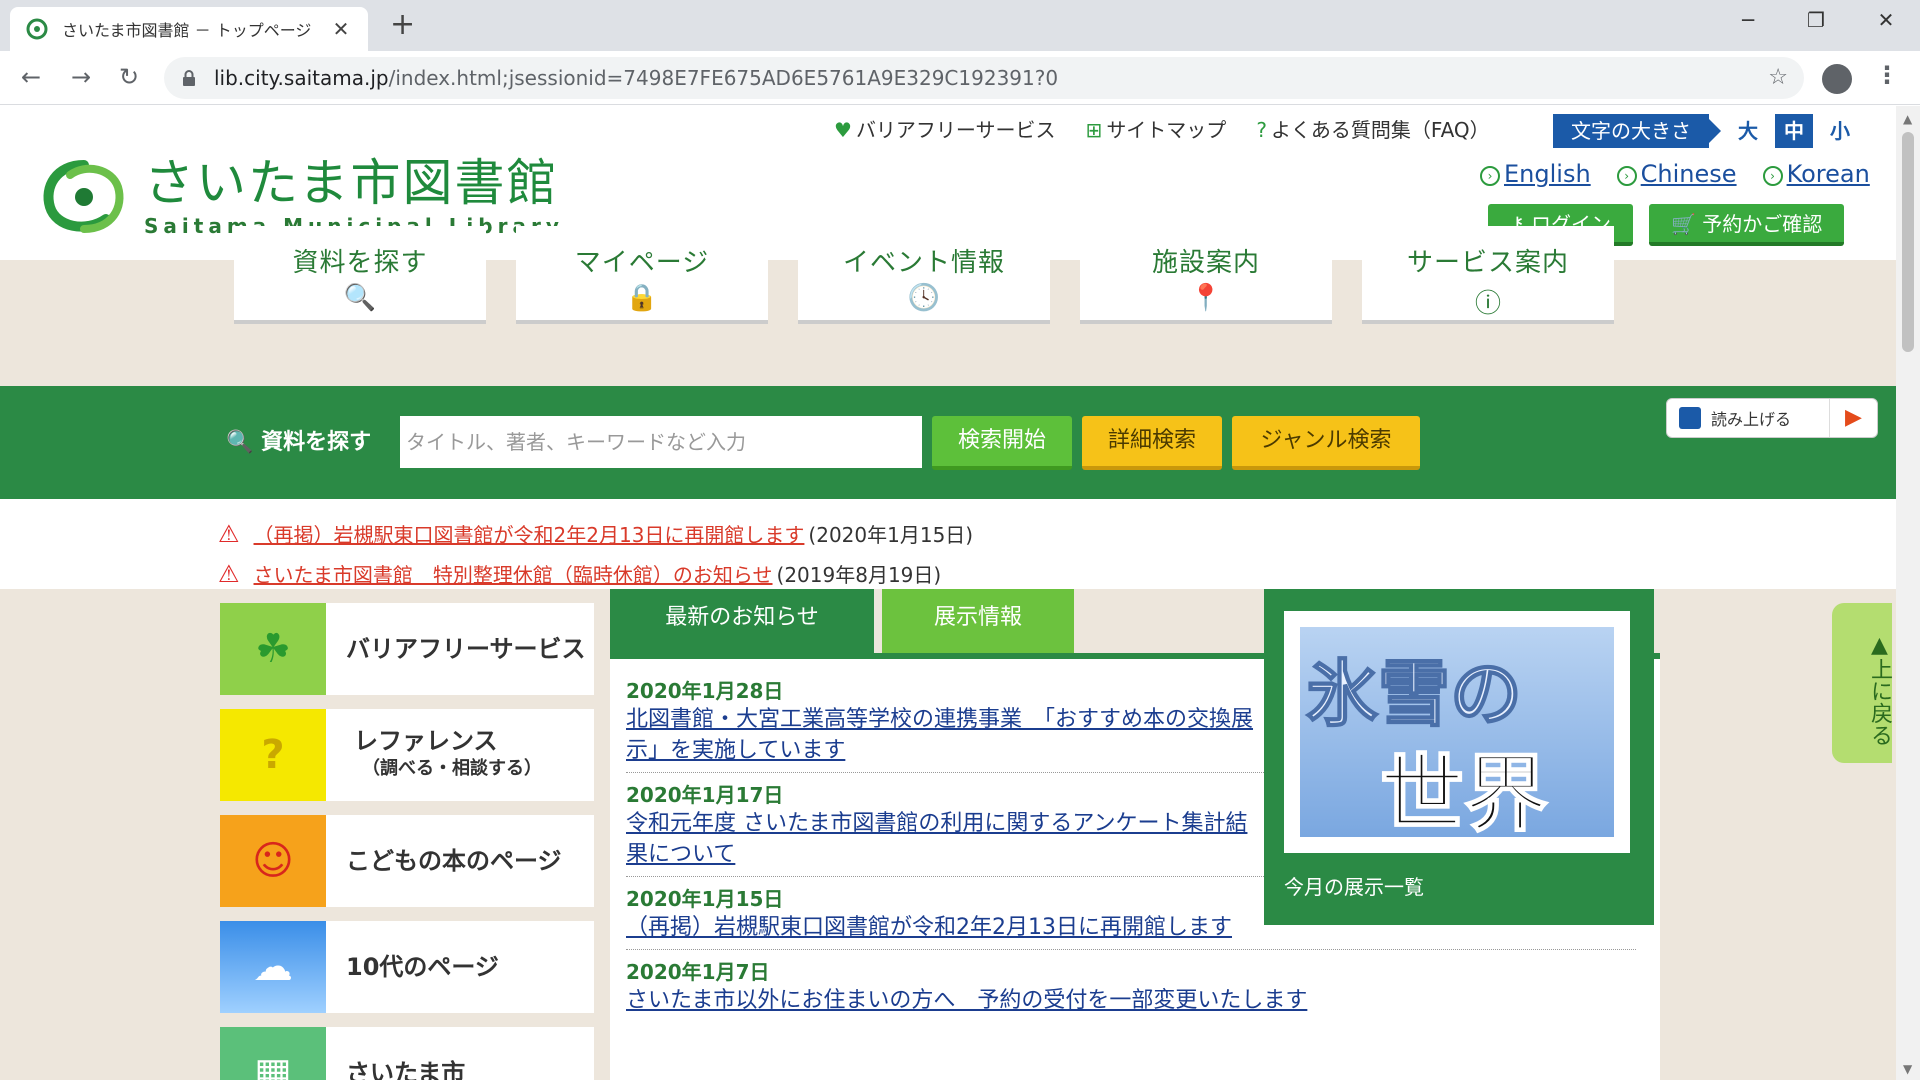  What do you see at coordinates (1487, 263) in the screenshot?
I see `nav-label: サービス案内` at bounding box center [1487, 263].